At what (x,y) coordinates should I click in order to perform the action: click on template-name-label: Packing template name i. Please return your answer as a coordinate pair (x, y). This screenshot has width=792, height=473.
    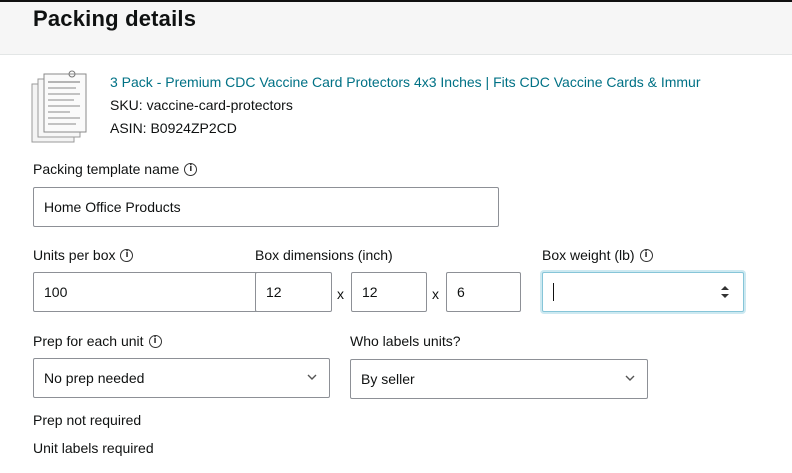
    Looking at the image, I should click on (115, 169).